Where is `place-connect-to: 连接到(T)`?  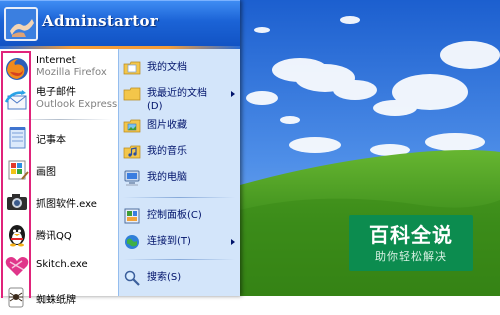
place-connect-to: 连接到(T) is located at coordinates (181, 242).